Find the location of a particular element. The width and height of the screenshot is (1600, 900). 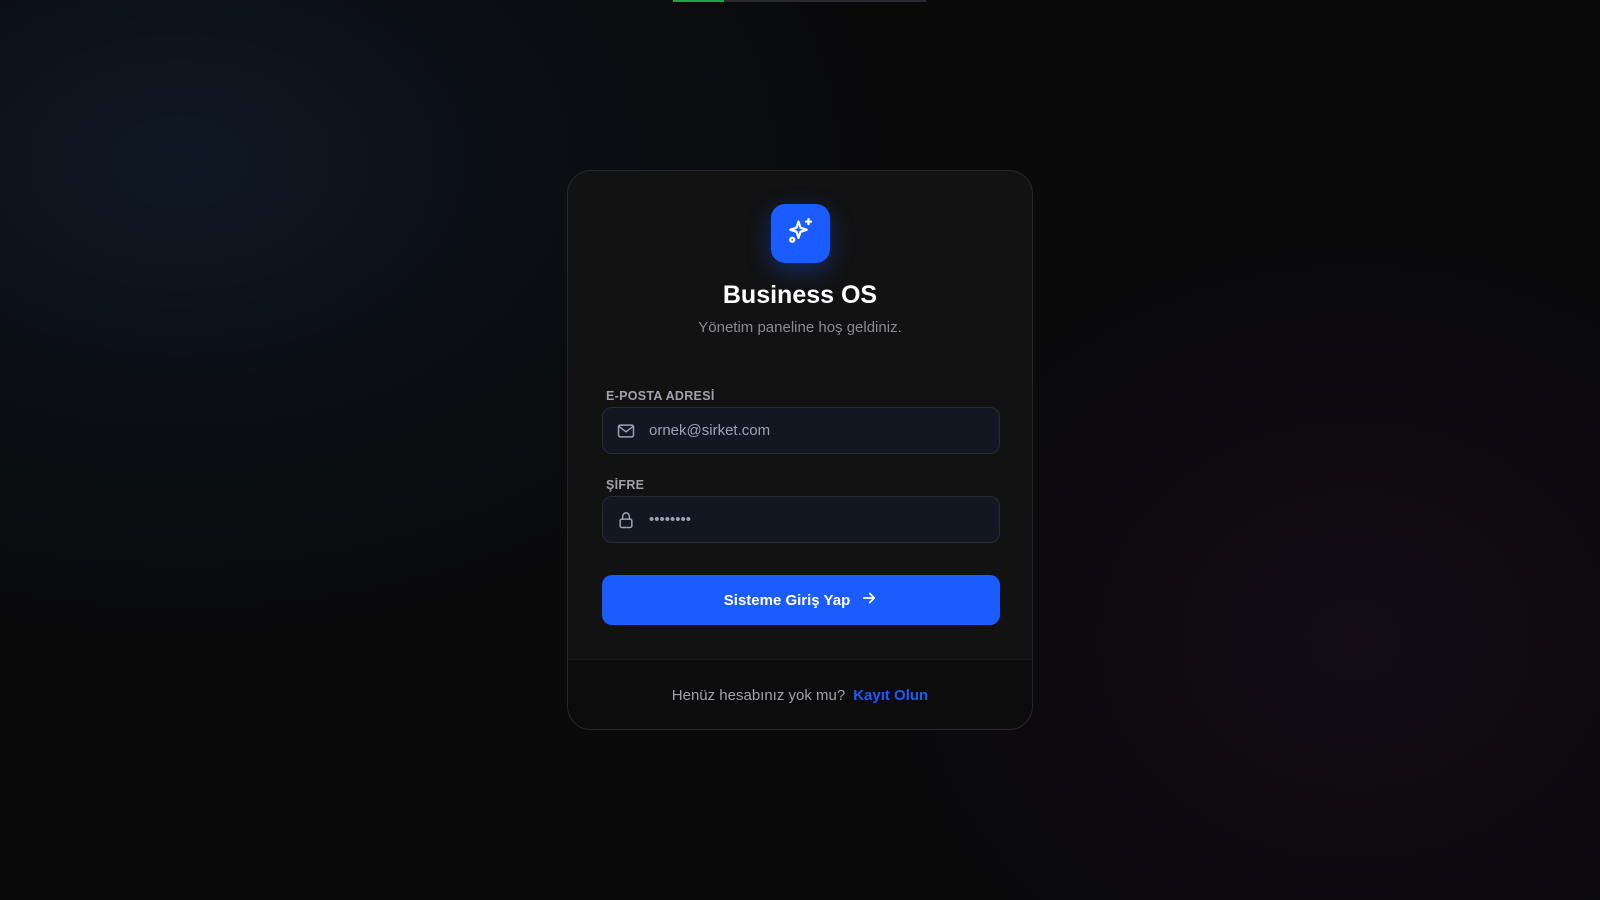

mail-icon is located at coordinates (626, 431).